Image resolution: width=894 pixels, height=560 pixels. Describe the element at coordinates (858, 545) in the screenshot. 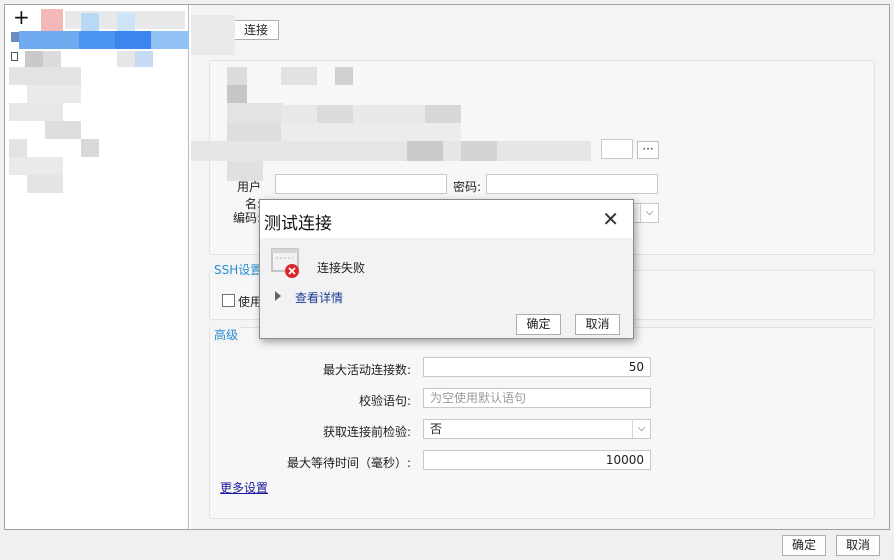

I see `cancel-button: 取消` at that location.